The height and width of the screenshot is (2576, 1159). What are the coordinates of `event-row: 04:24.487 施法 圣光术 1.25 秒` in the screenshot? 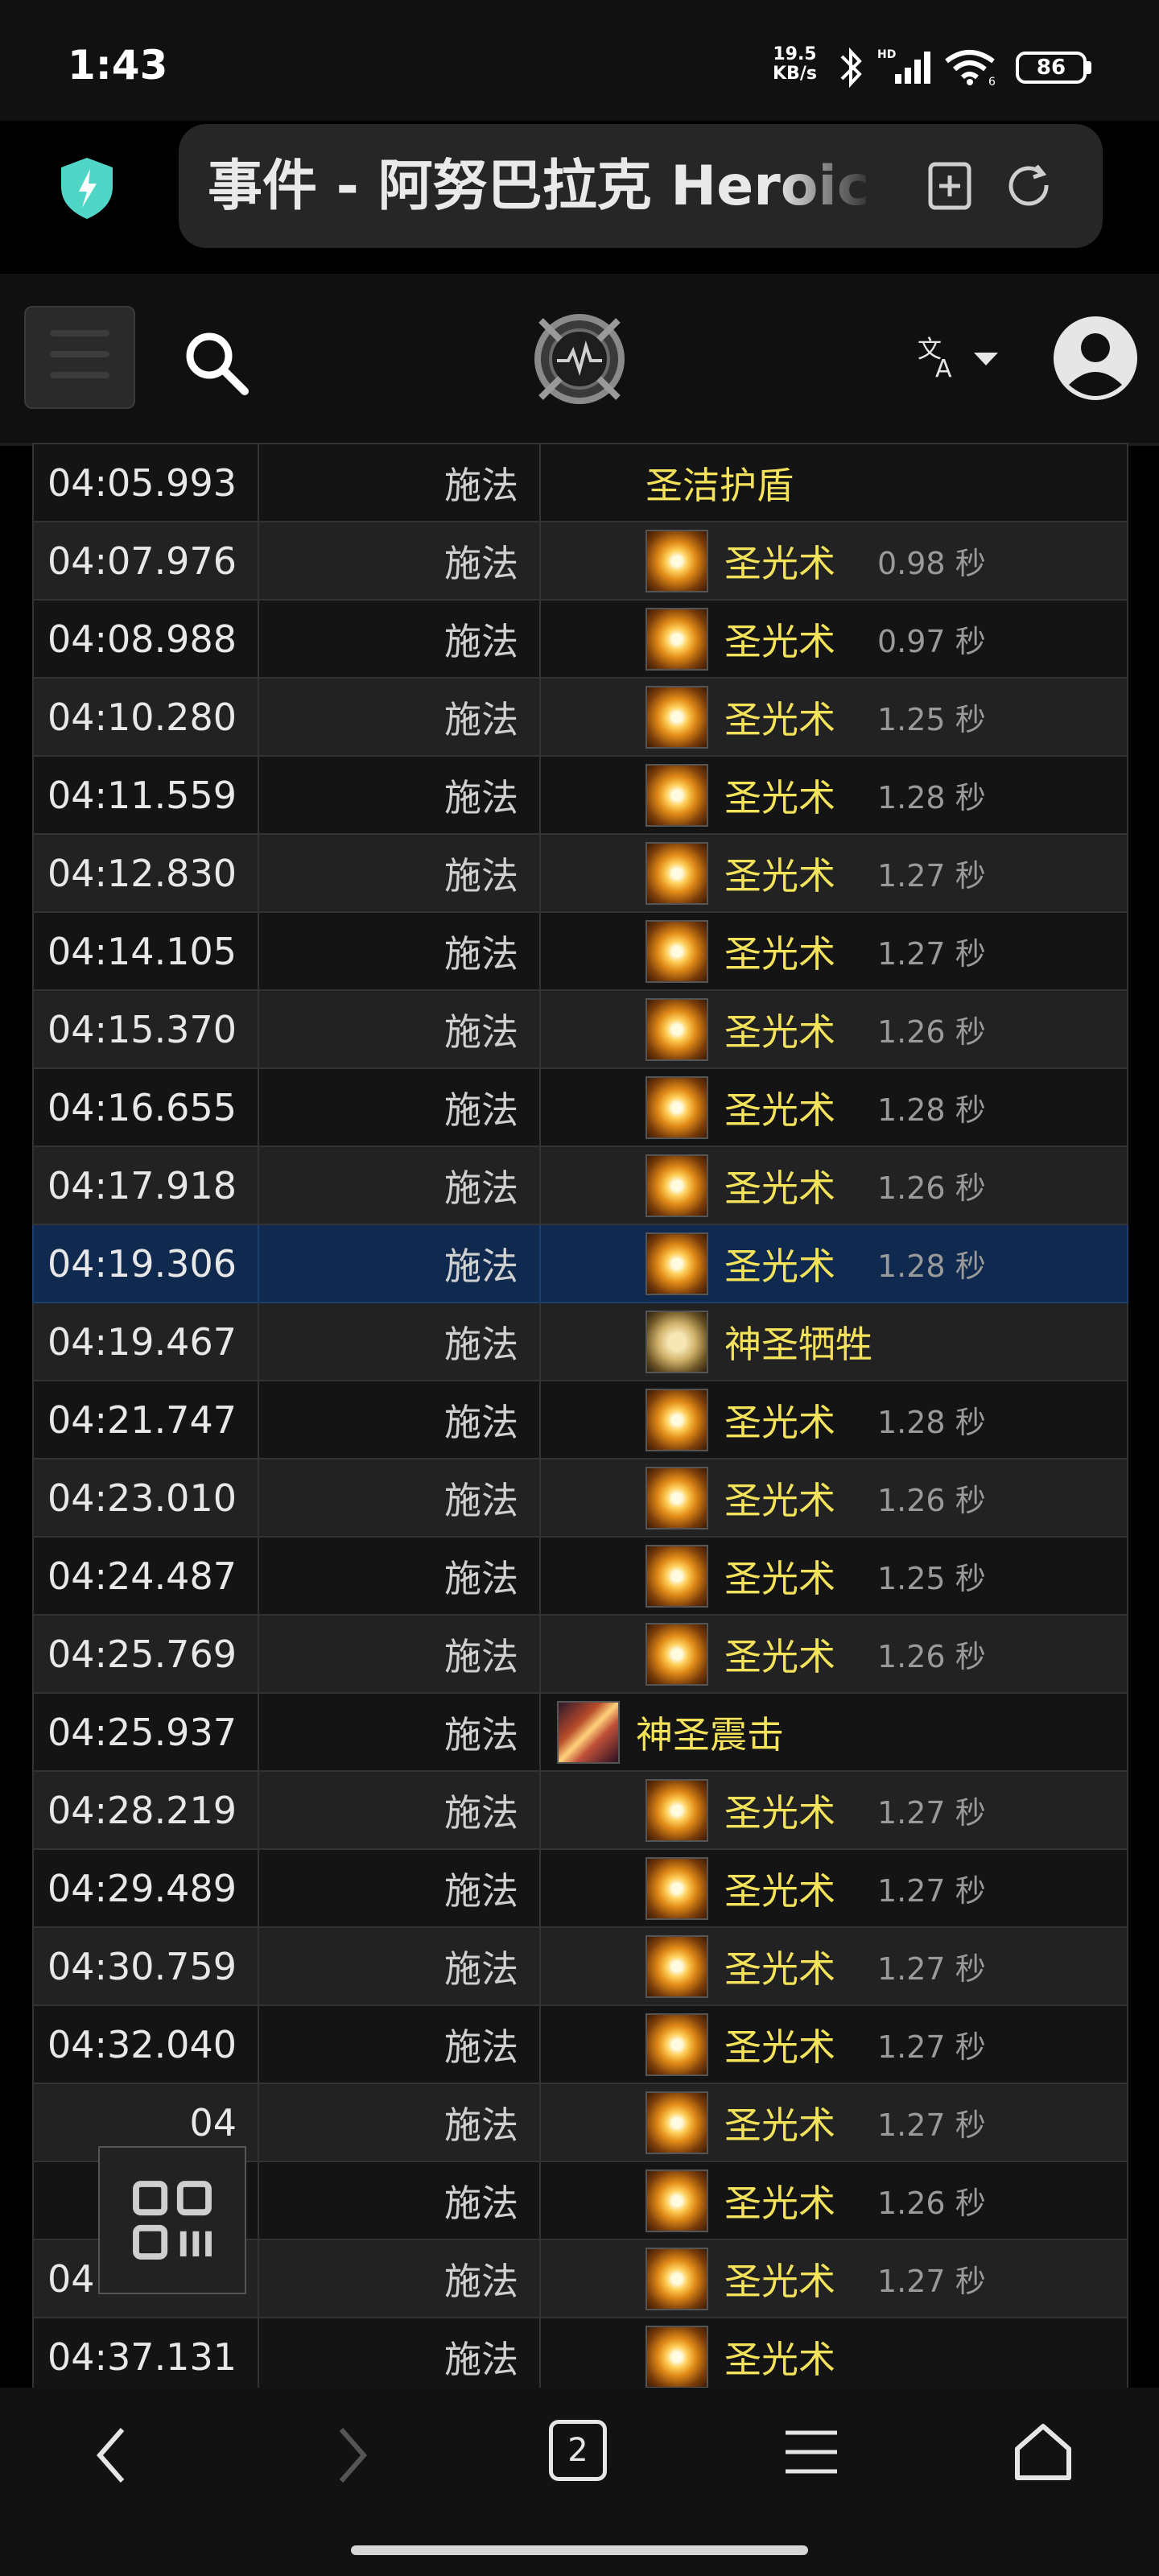 It's located at (580, 1576).